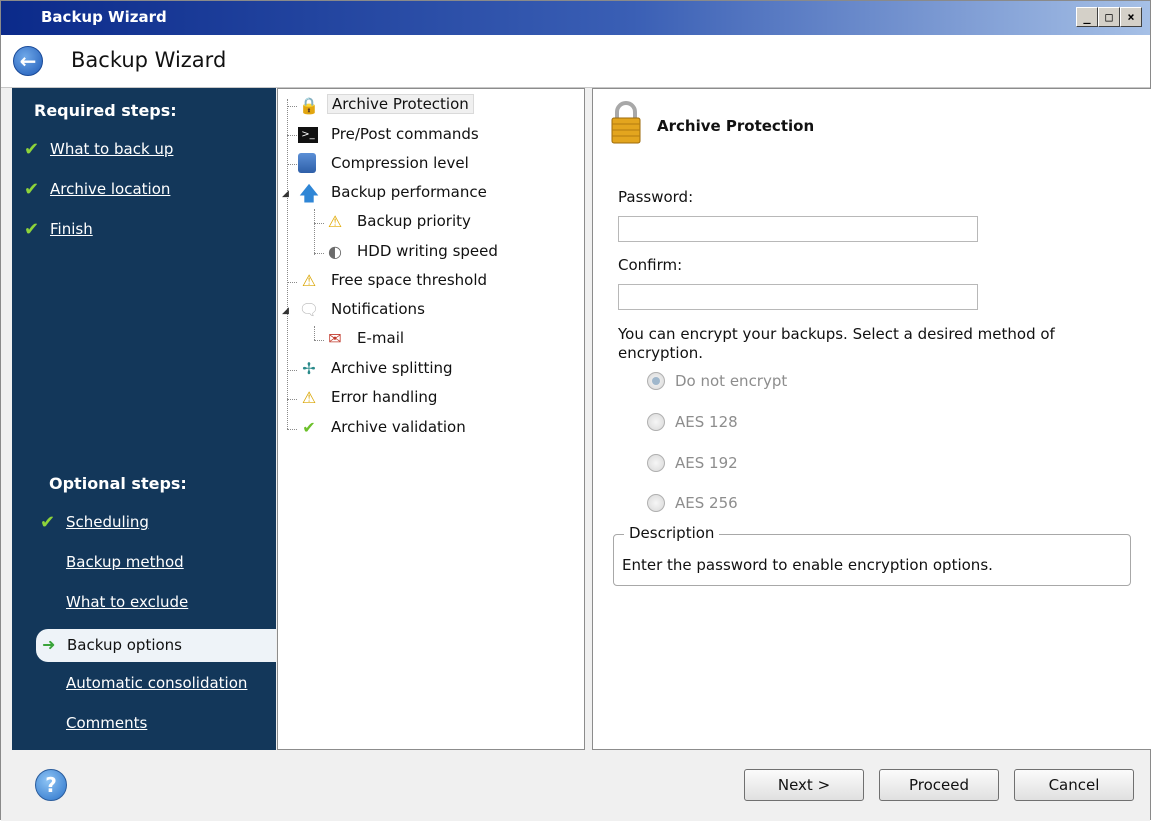 Image resolution: width=1151 pixels, height=821 pixels. I want to click on sidebar-item-label: Backup options, so click(124, 645).